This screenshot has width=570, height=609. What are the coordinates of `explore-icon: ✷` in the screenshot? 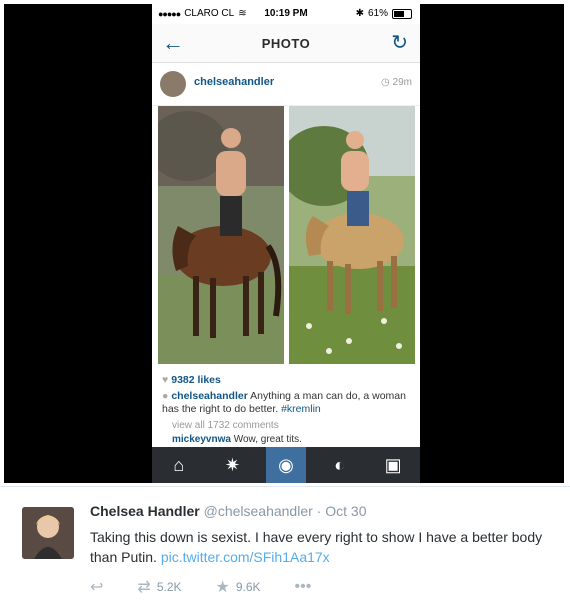 It's located at (232, 465).